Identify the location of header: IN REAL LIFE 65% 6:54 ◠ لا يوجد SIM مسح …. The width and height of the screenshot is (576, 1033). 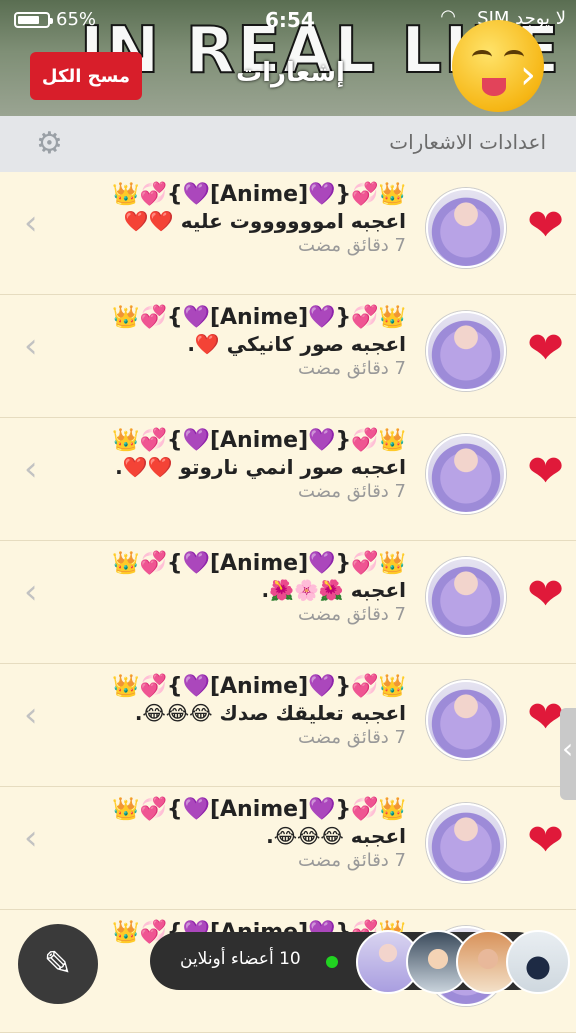
(288, 58).